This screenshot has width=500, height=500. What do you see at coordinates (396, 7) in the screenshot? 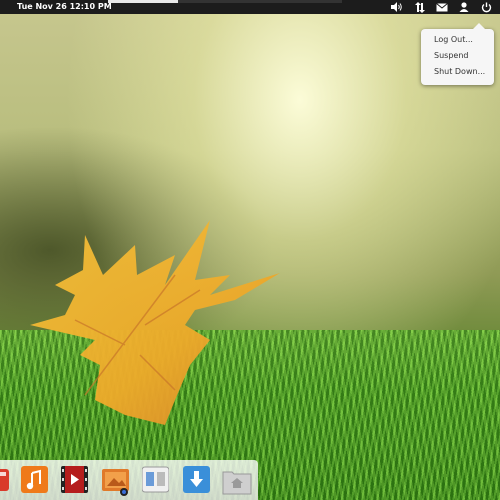
I see `volume-icon` at bounding box center [396, 7].